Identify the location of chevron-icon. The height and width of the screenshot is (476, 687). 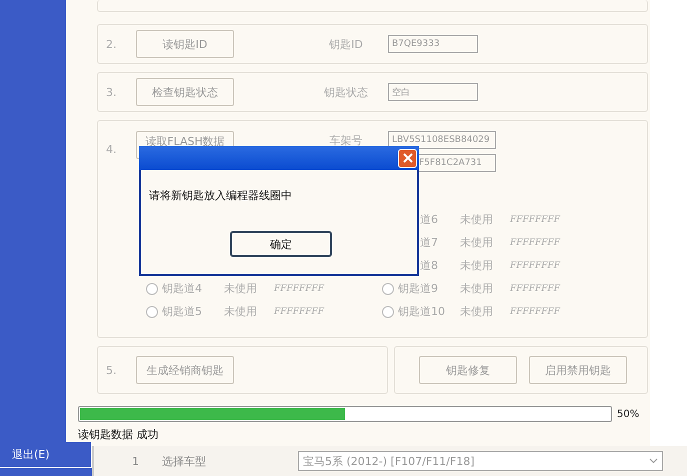
(653, 461).